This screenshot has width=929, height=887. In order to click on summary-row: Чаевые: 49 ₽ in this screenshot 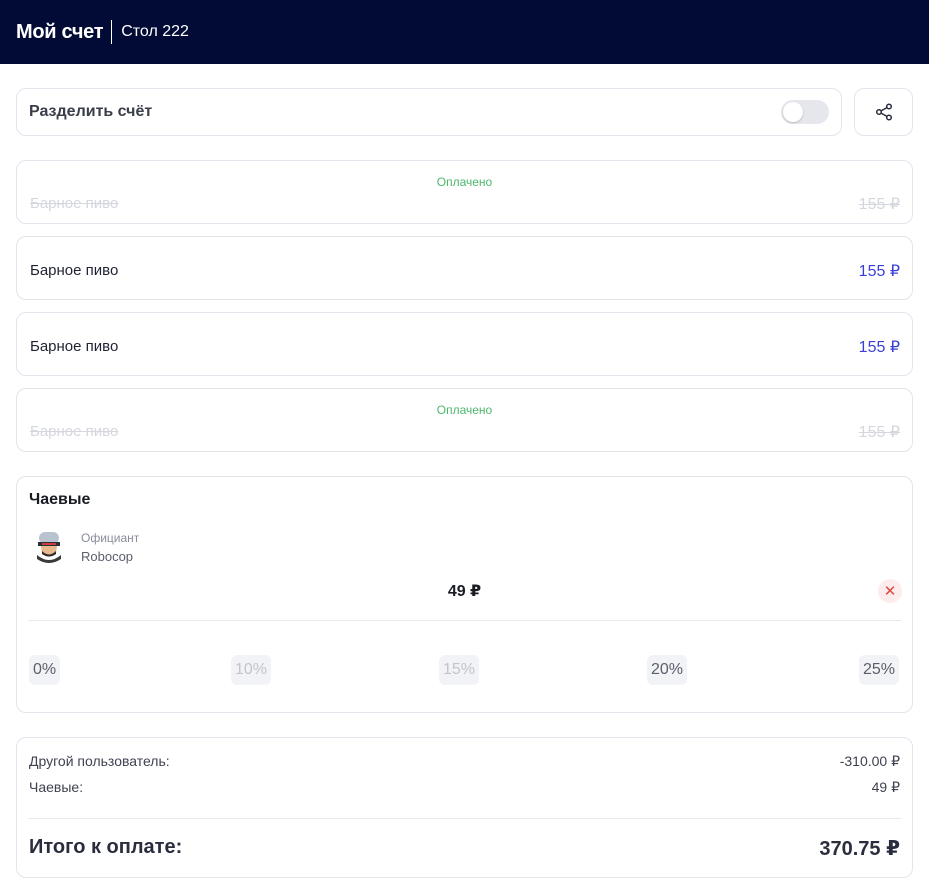, I will do `click(464, 787)`.